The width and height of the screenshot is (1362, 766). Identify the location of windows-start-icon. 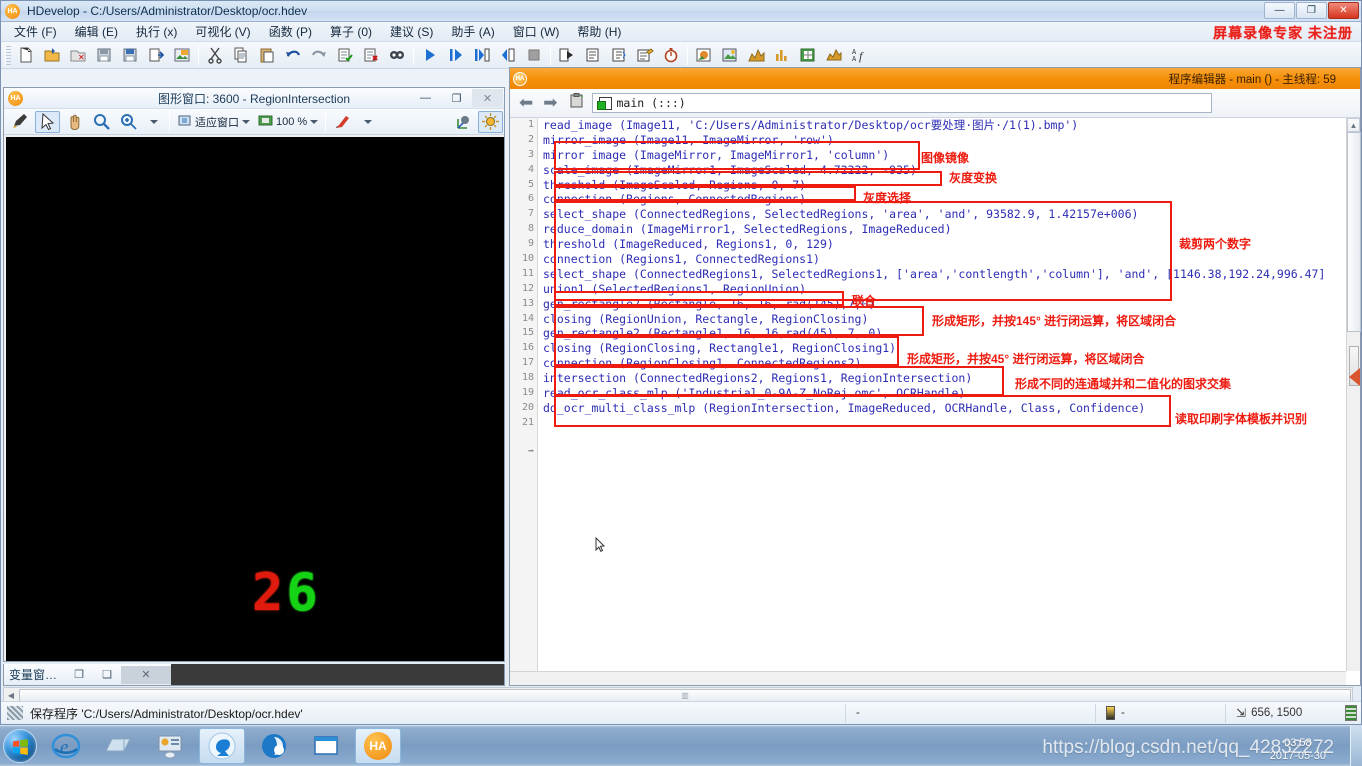
(20, 746).